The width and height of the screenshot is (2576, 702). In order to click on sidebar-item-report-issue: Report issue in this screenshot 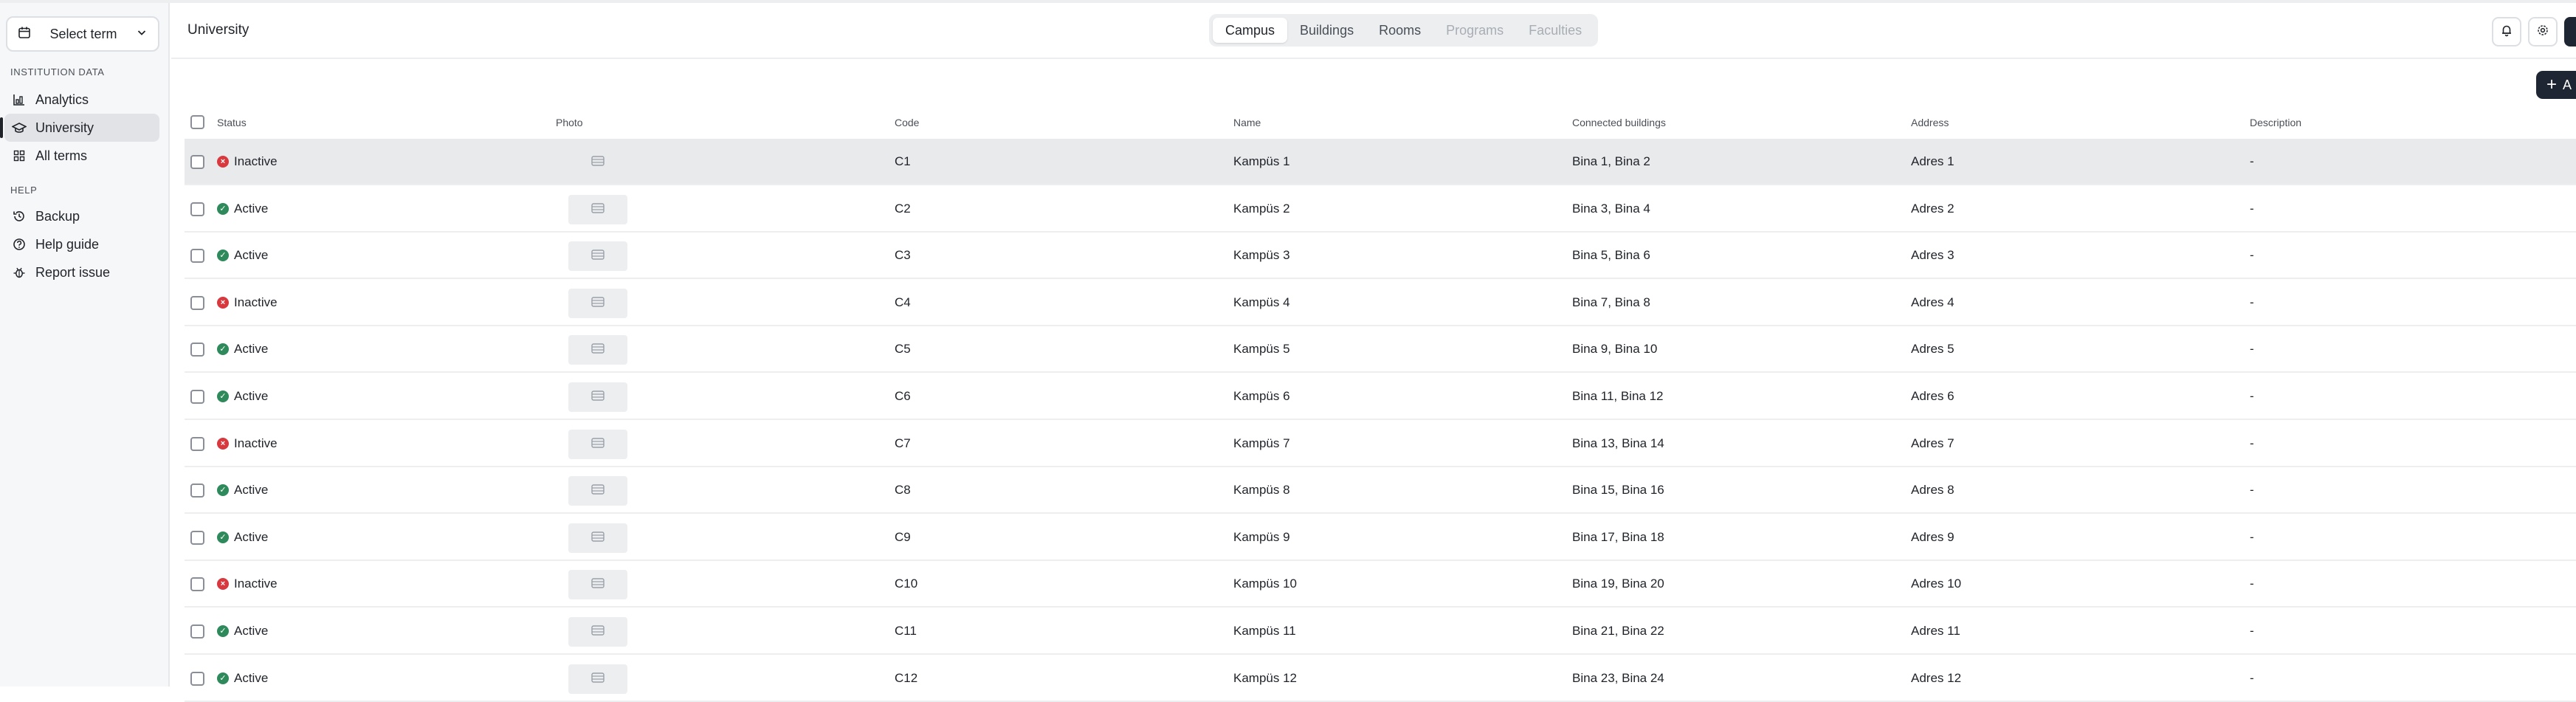, I will do `click(81, 272)`.